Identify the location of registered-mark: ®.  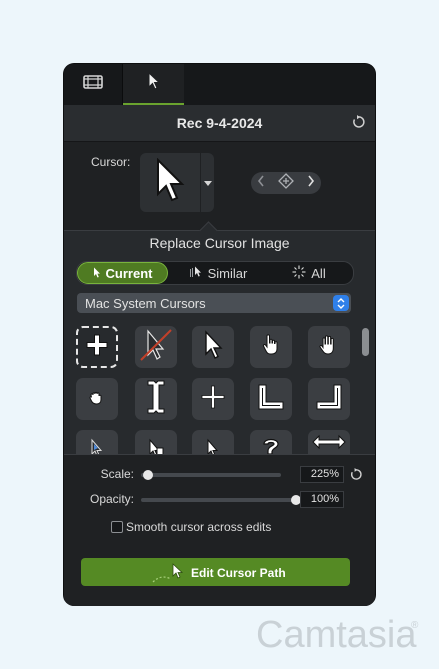
(415, 625).